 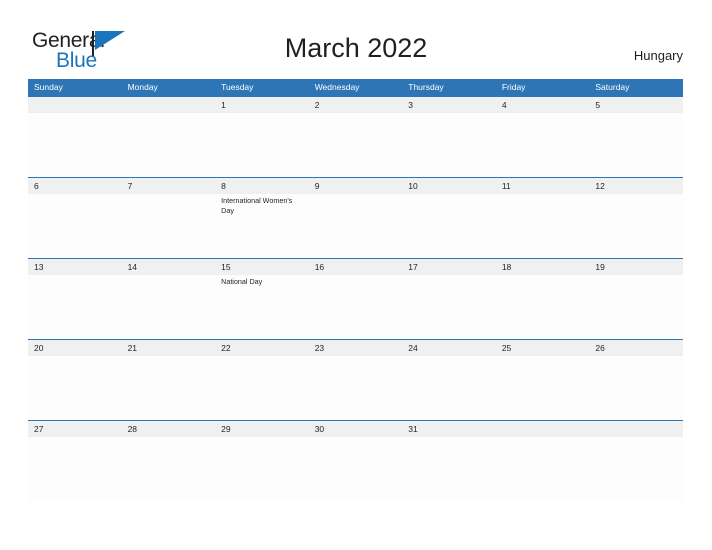 What do you see at coordinates (612, 87) in the screenshot?
I see `weekday-header-saturday: Saturday` at bounding box center [612, 87].